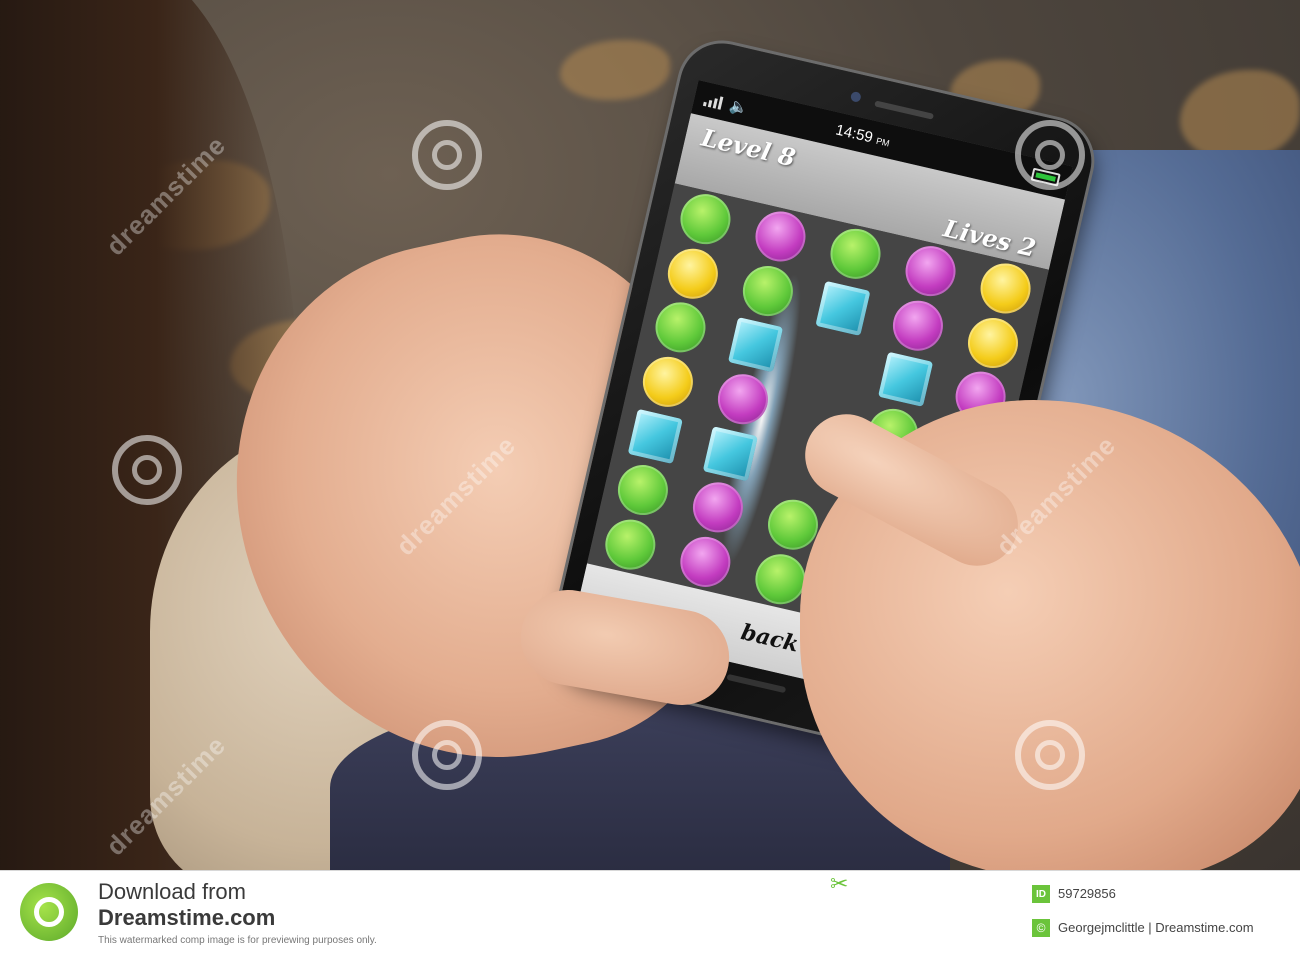 Image resolution: width=1300 pixels, height=958 pixels. What do you see at coordinates (1041, 894) in the screenshot?
I see `id-badge: ID` at bounding box center [1041, 894].